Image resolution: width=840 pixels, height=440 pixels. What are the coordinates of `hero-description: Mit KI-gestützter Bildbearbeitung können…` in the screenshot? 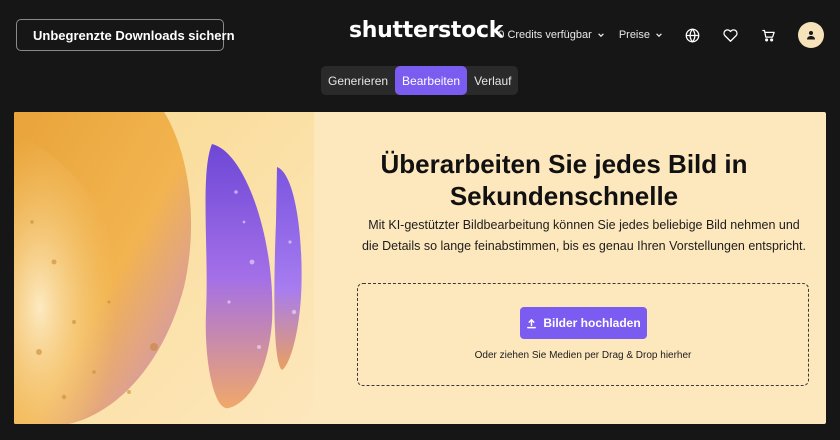 It's located at (583, 235).